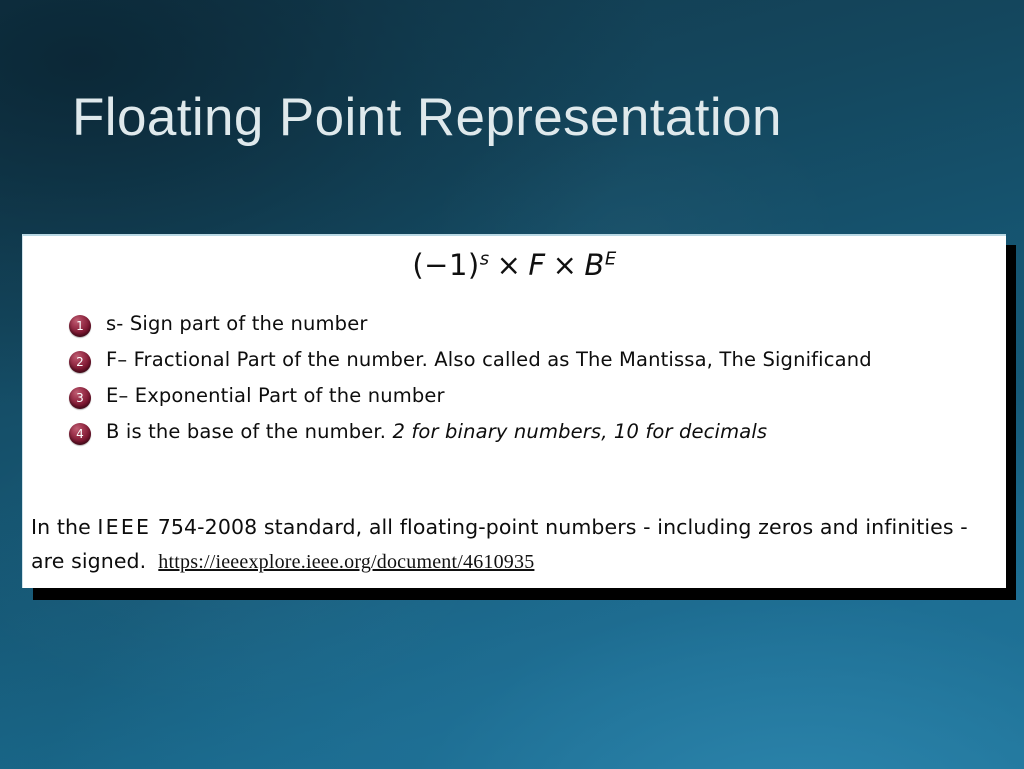 The height and width of the screenshot is (769, 1024). Describe the element at coordinates (594, 265) in the screenshot. I see `formula-base-symbol: B` at that location.